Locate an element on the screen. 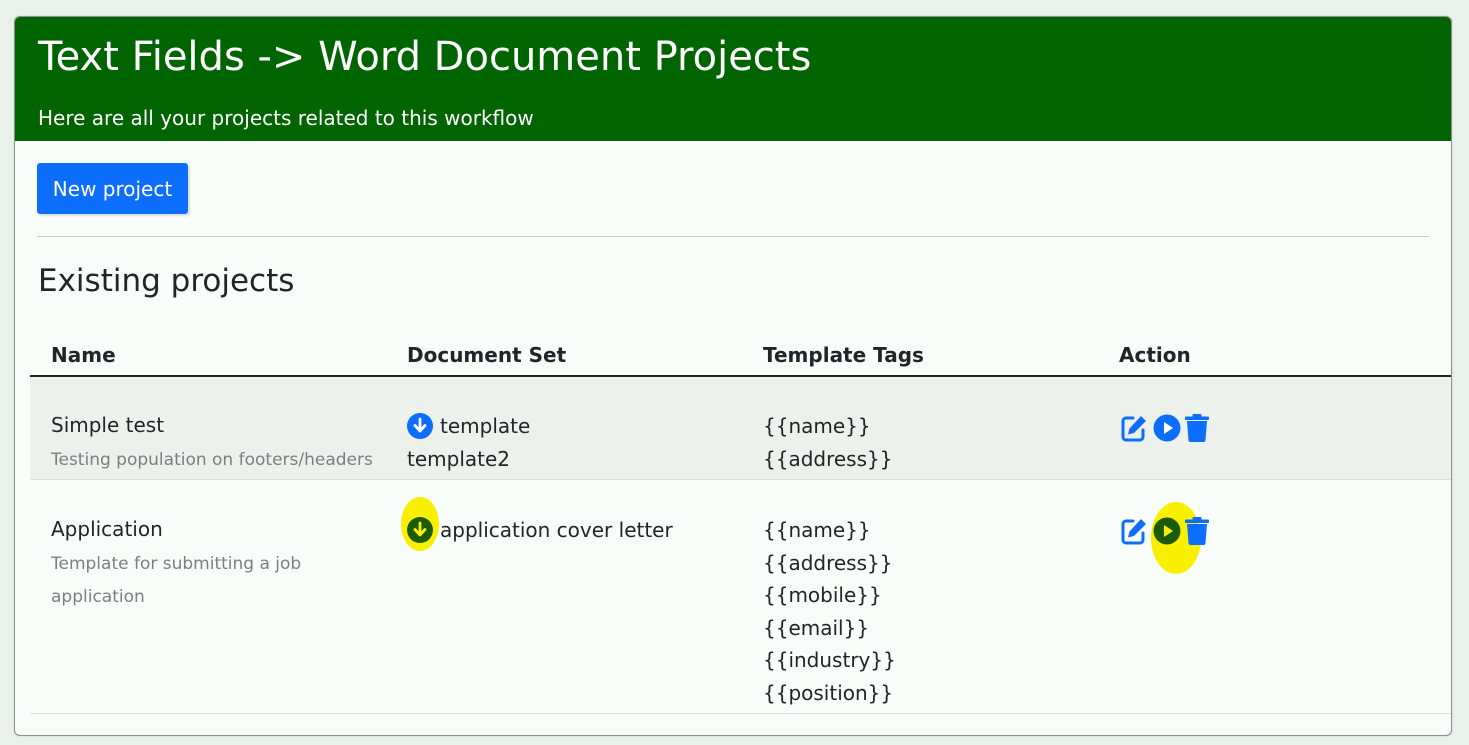  document-name: template2 is located at coordinates (458, 459).